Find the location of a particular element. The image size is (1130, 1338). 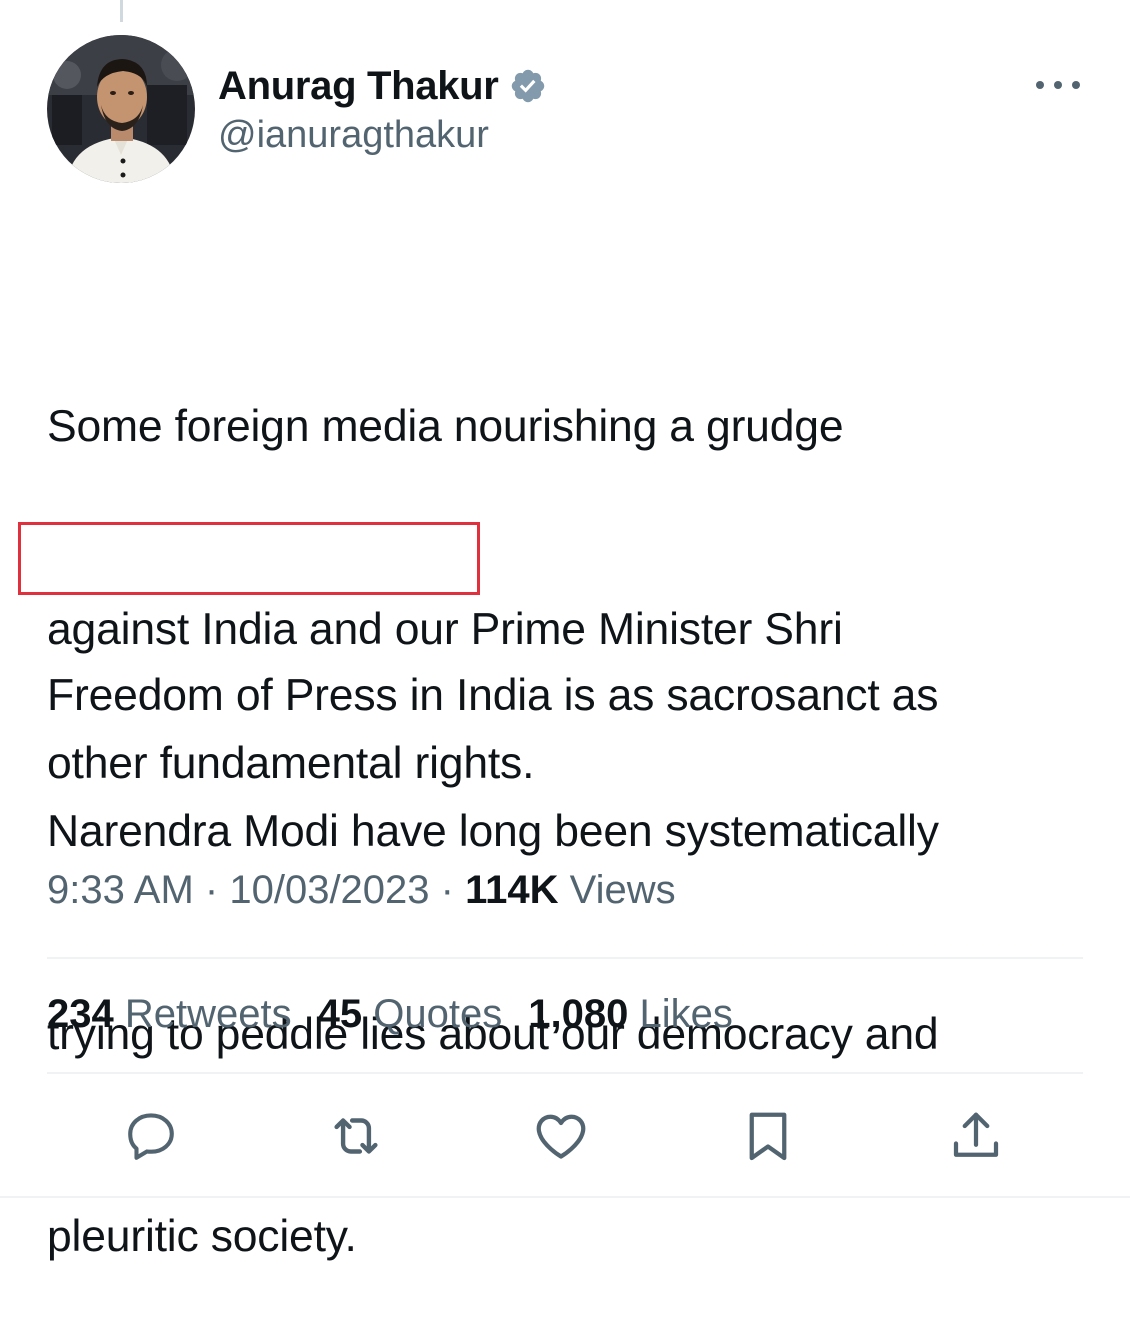

retweets-stat: 234 Retweets is located at coordinates (169, 1014).